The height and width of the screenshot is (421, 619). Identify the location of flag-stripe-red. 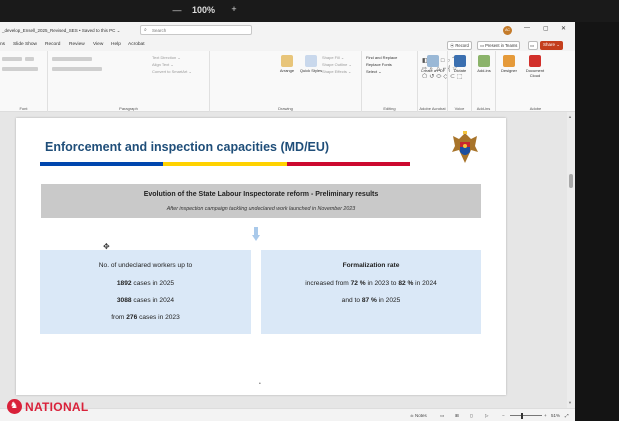
(348, 164).